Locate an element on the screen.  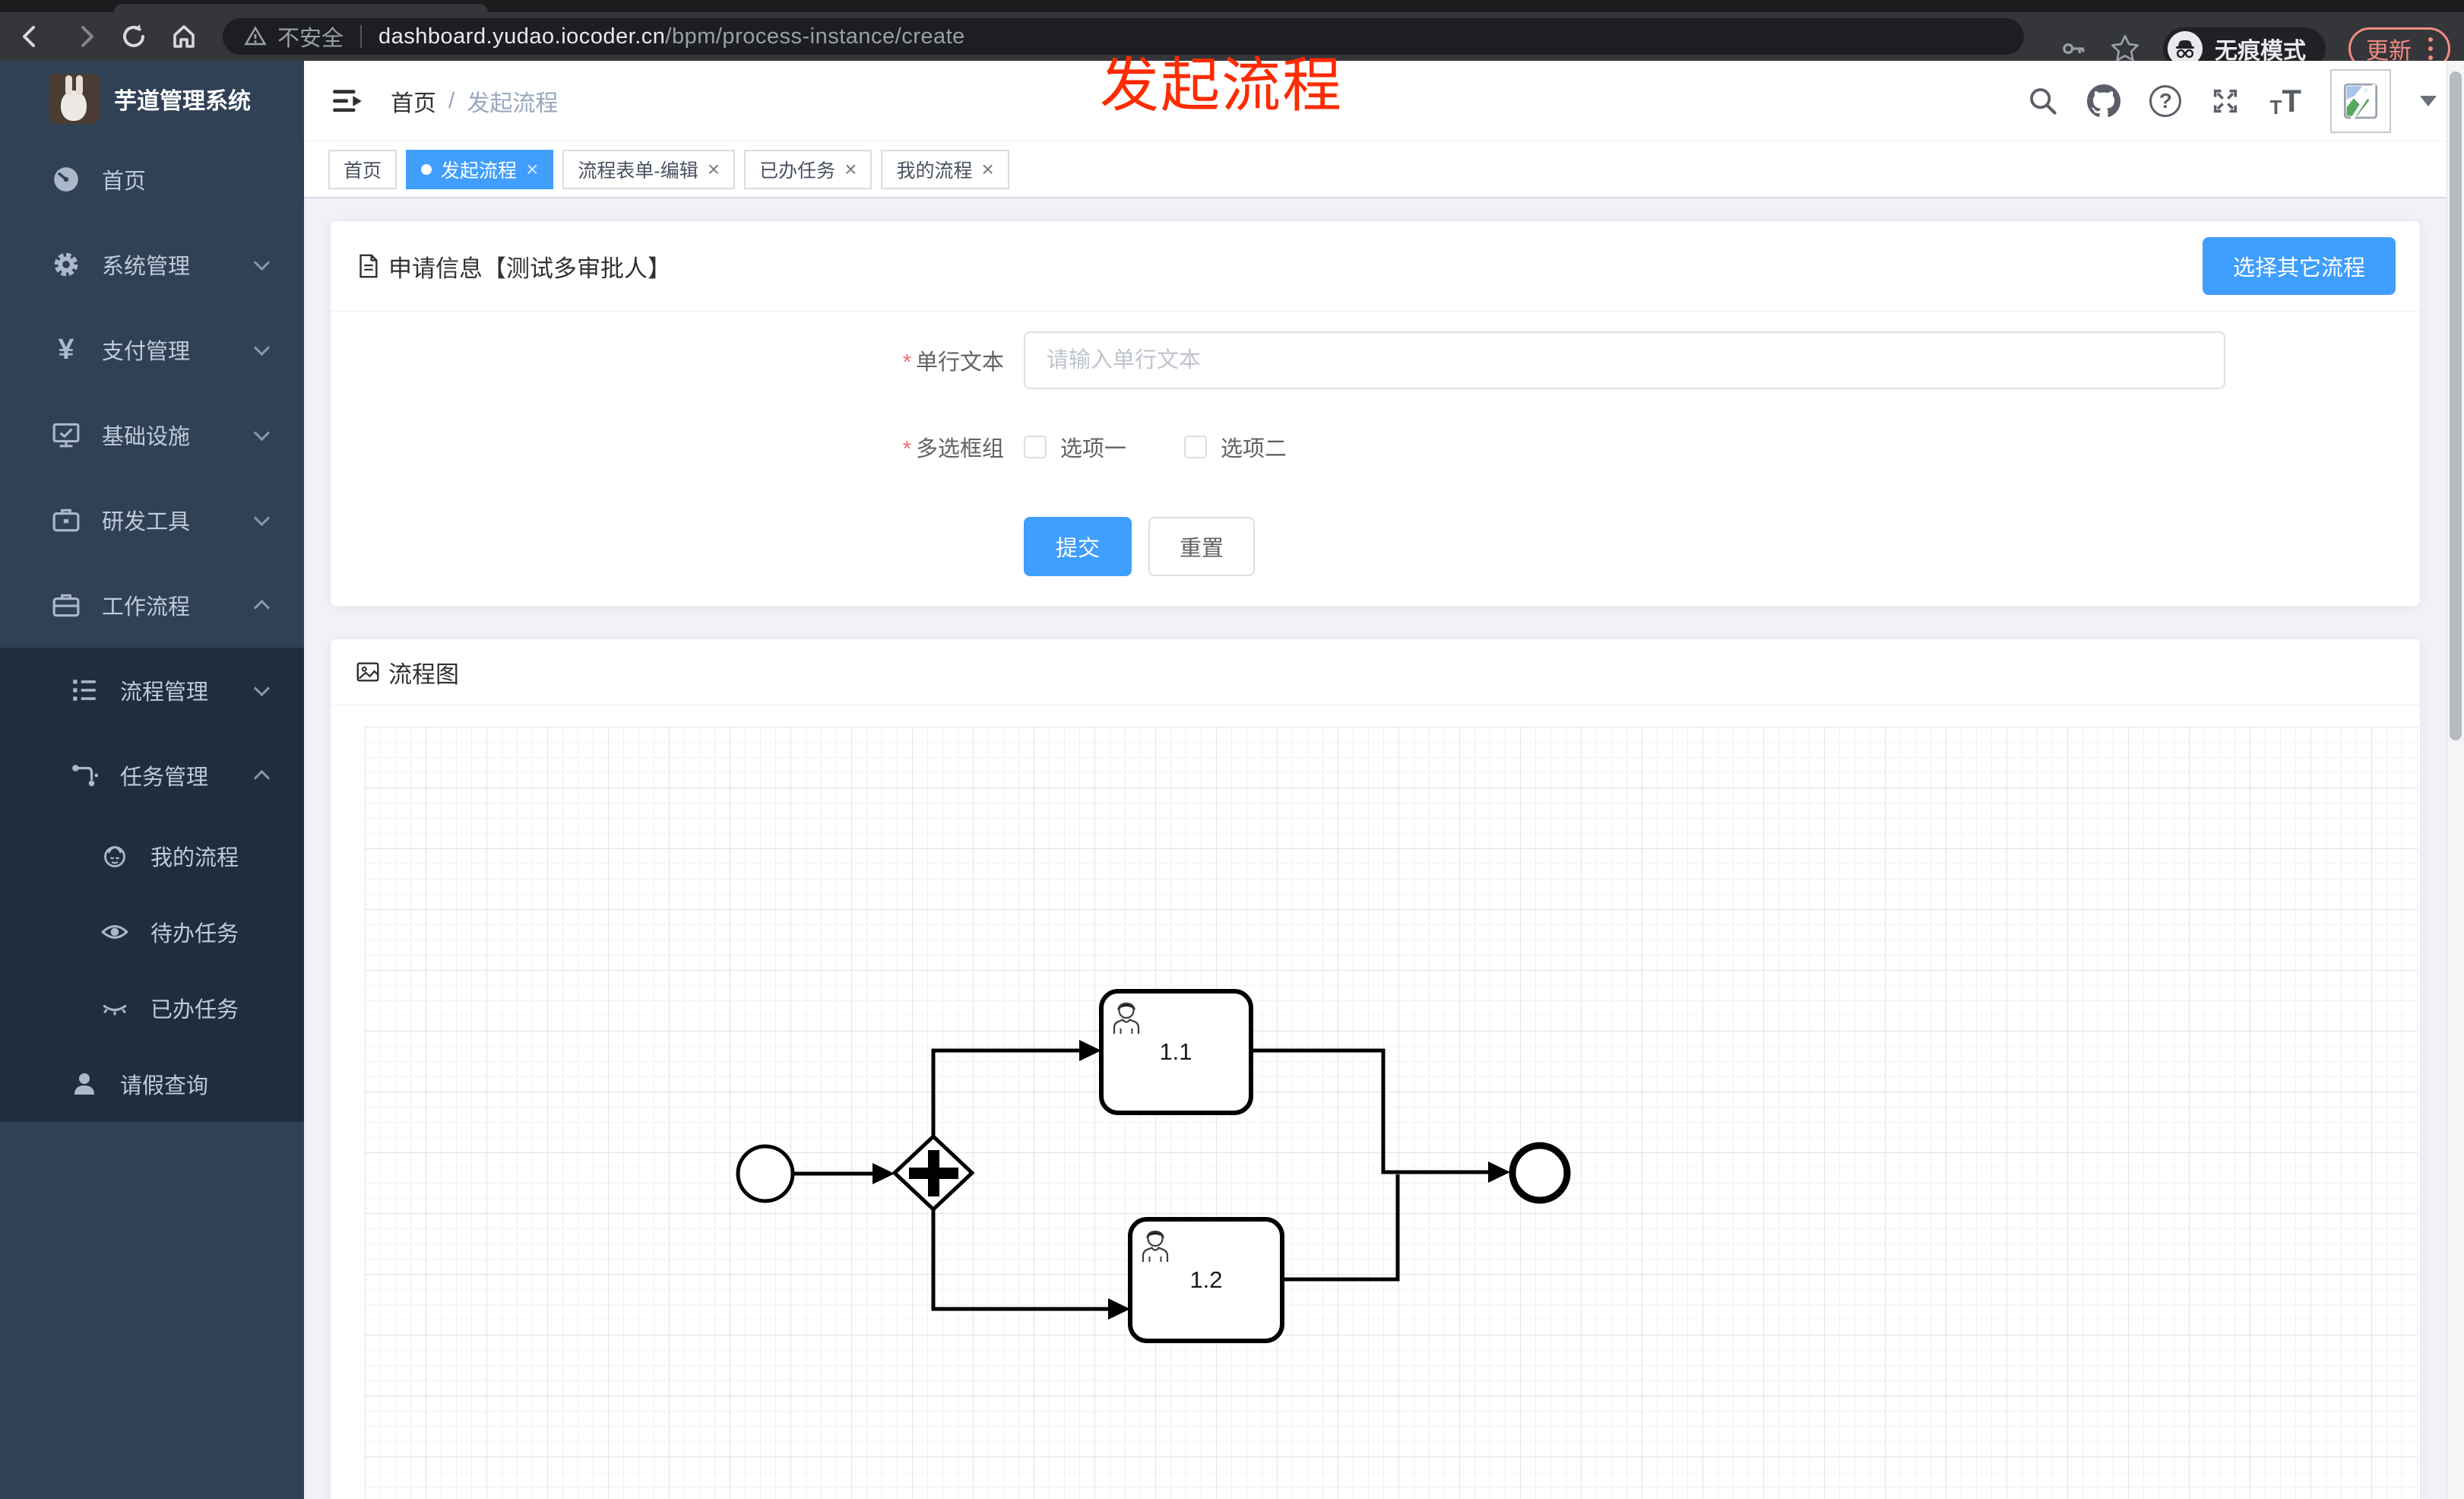
page-scrollbar is located at coordinates (2455, 780).